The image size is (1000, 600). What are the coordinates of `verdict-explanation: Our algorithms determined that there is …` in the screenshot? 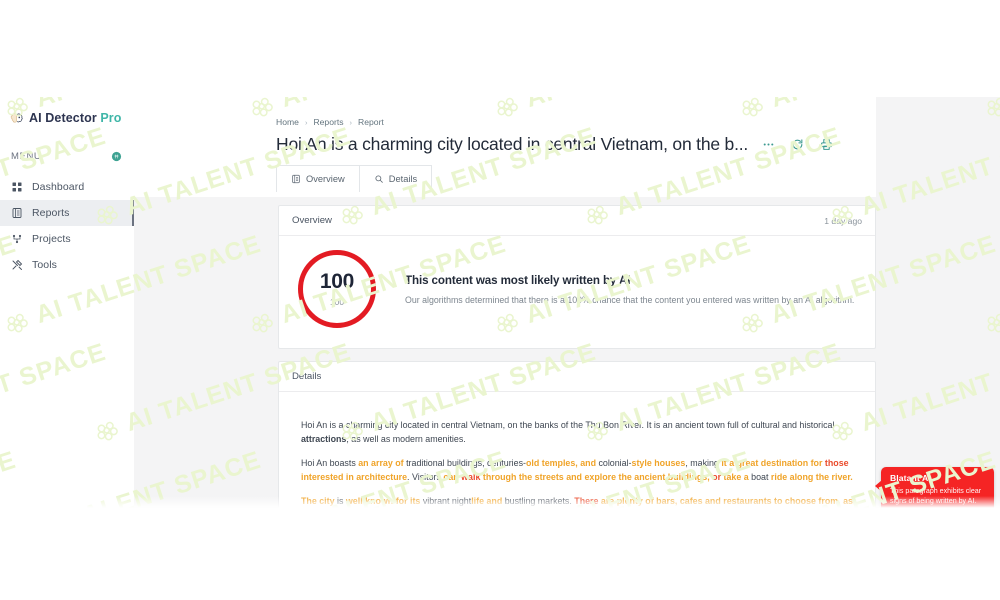 It's located at (630, 299).